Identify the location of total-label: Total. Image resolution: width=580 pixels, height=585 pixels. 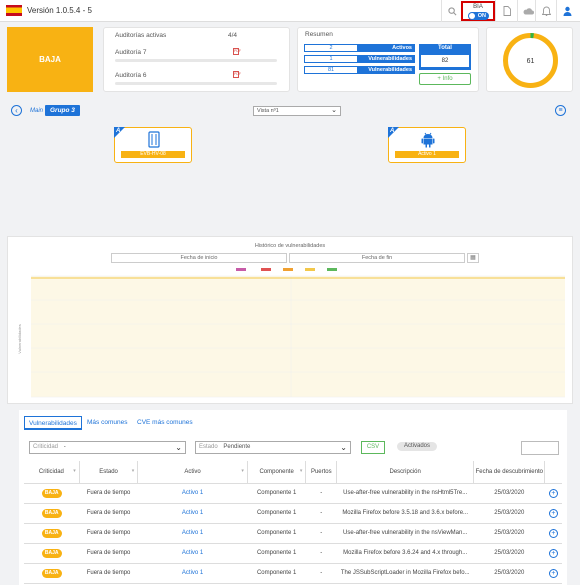
(445, 48).